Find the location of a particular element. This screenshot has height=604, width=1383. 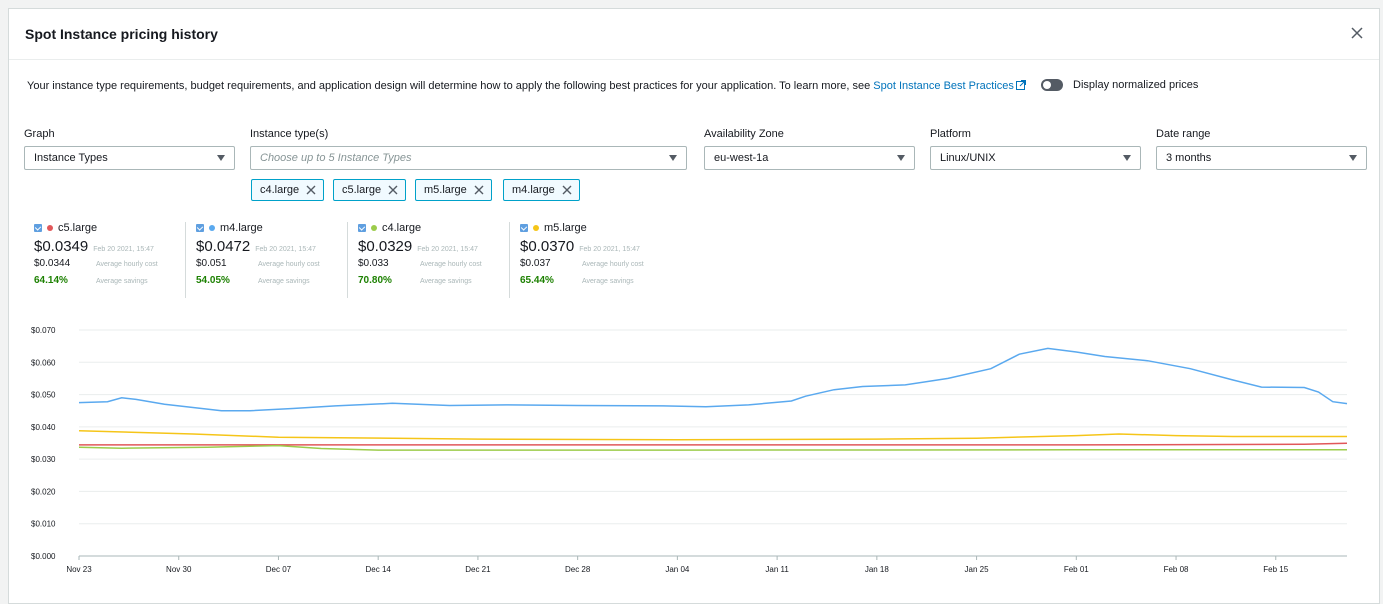

token-m4-large: m4.large is located at coordinates (541, 190).